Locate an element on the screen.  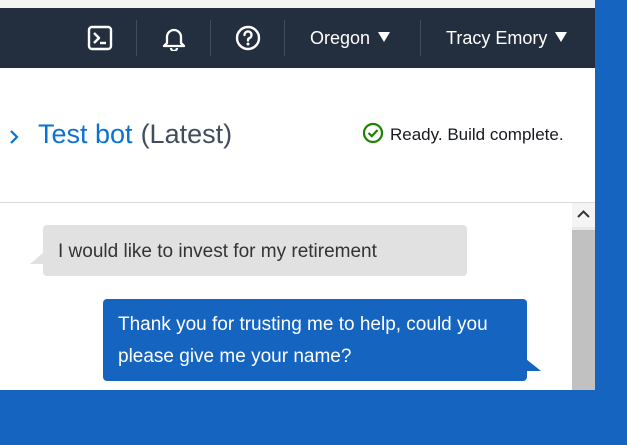
account-menu: Tracy Emory is located at coordinates (507, 38).